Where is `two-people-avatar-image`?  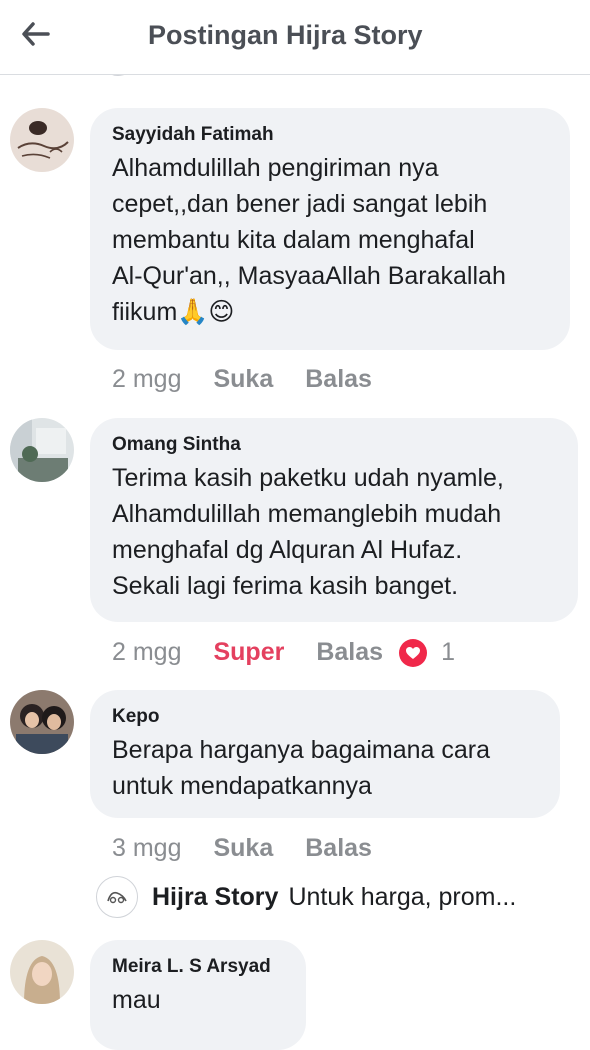
two-people-avatar-image is located at coordinates (42, 722).